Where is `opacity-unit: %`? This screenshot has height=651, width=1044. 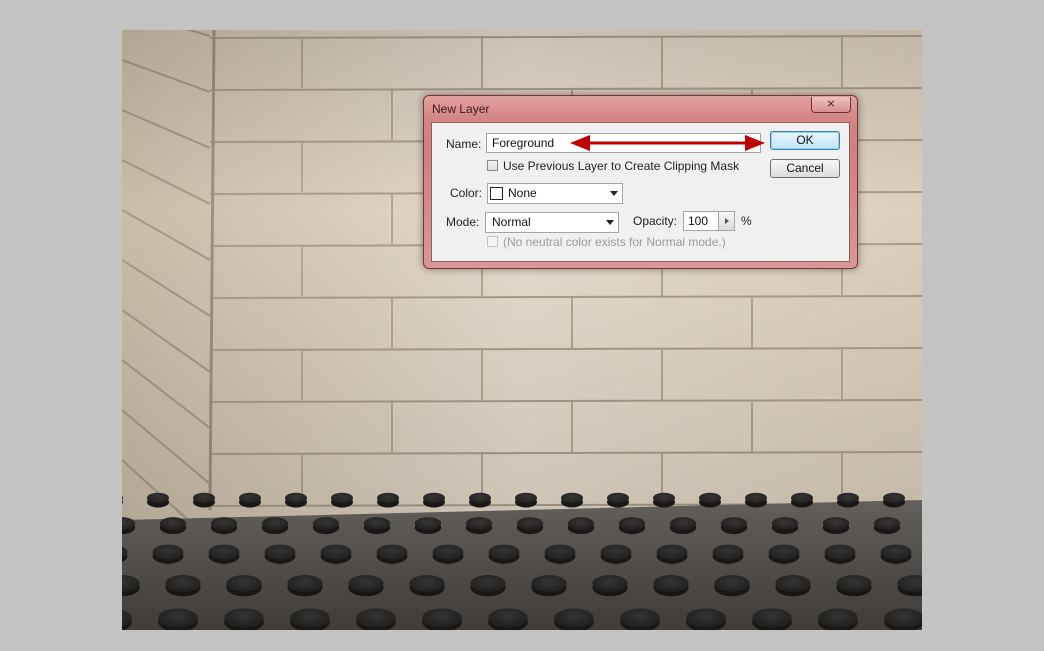 opacity-unit: % is located at coordinates (746, 221).